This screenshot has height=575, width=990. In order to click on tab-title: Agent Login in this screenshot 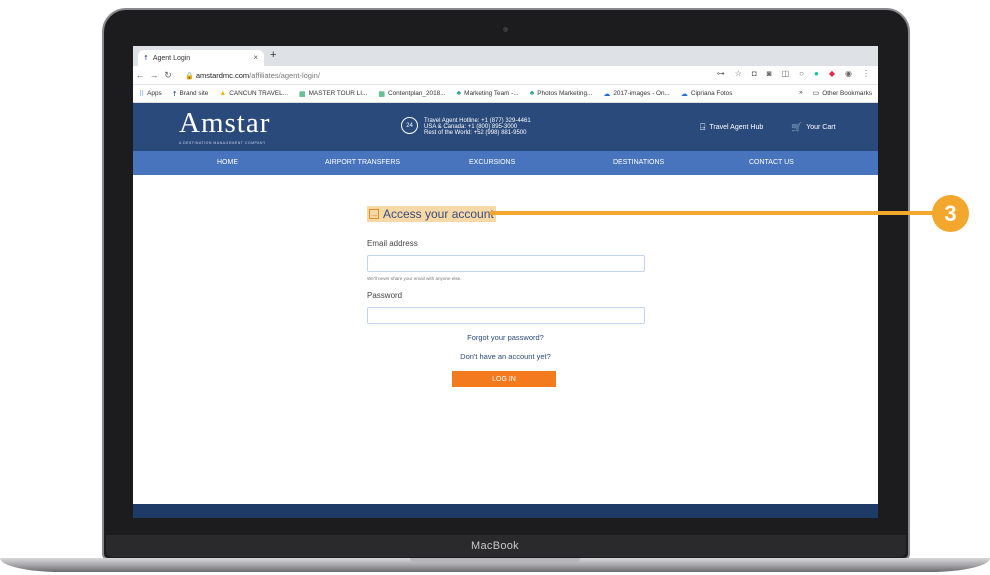, I will do `click(171, 58)`.